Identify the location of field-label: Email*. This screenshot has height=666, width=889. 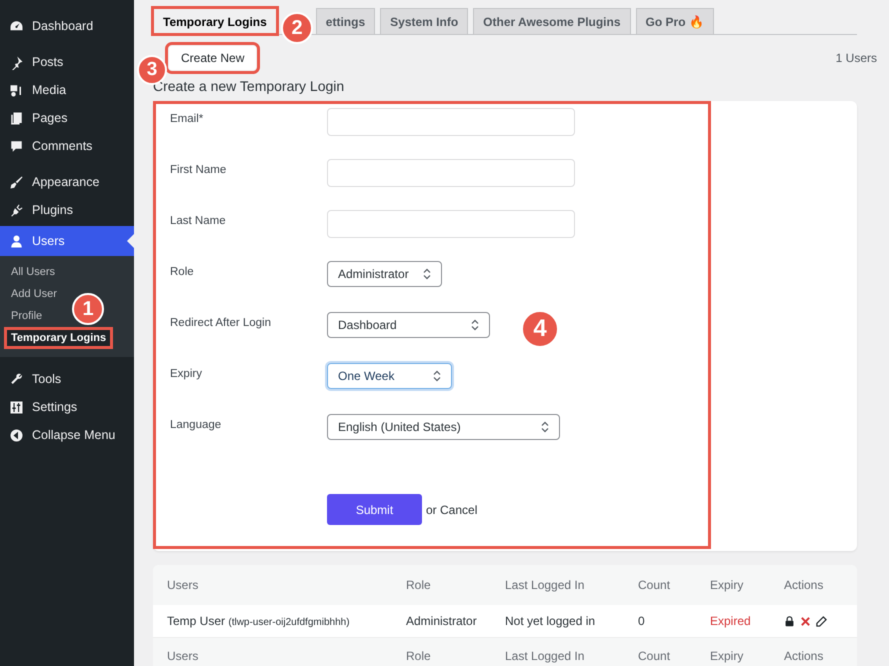
(187, 118).